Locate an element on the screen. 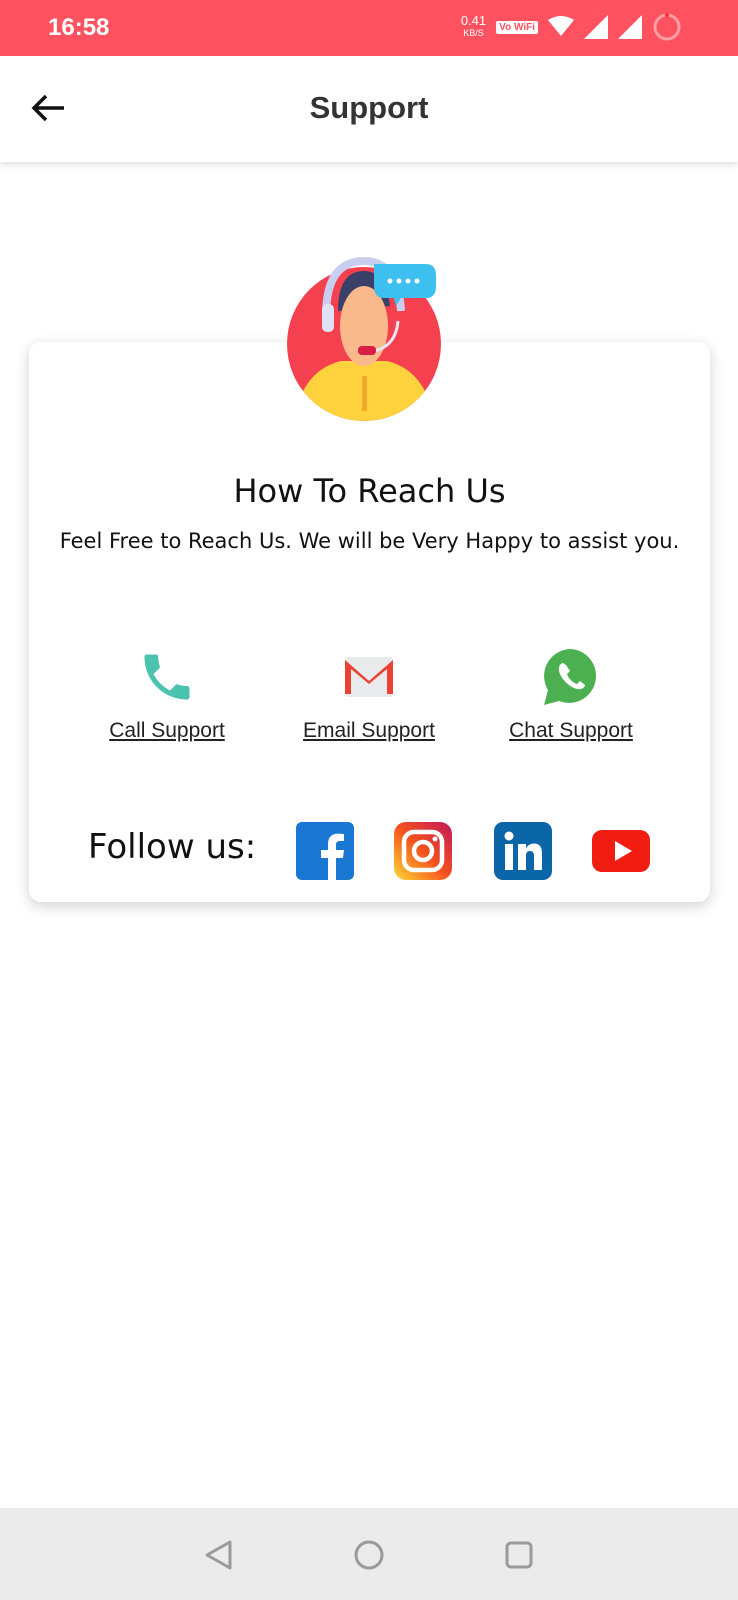 This screenshot has width=738, height=1600. facebook-icon is located at coordinates (325, 851).